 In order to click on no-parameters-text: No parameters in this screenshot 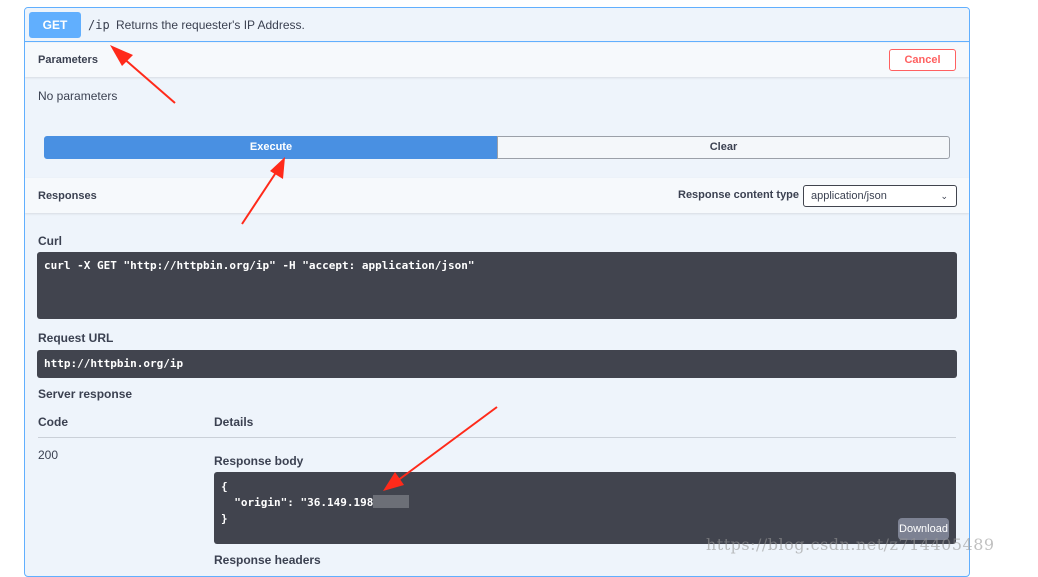, I will do `click(78, 96)`.